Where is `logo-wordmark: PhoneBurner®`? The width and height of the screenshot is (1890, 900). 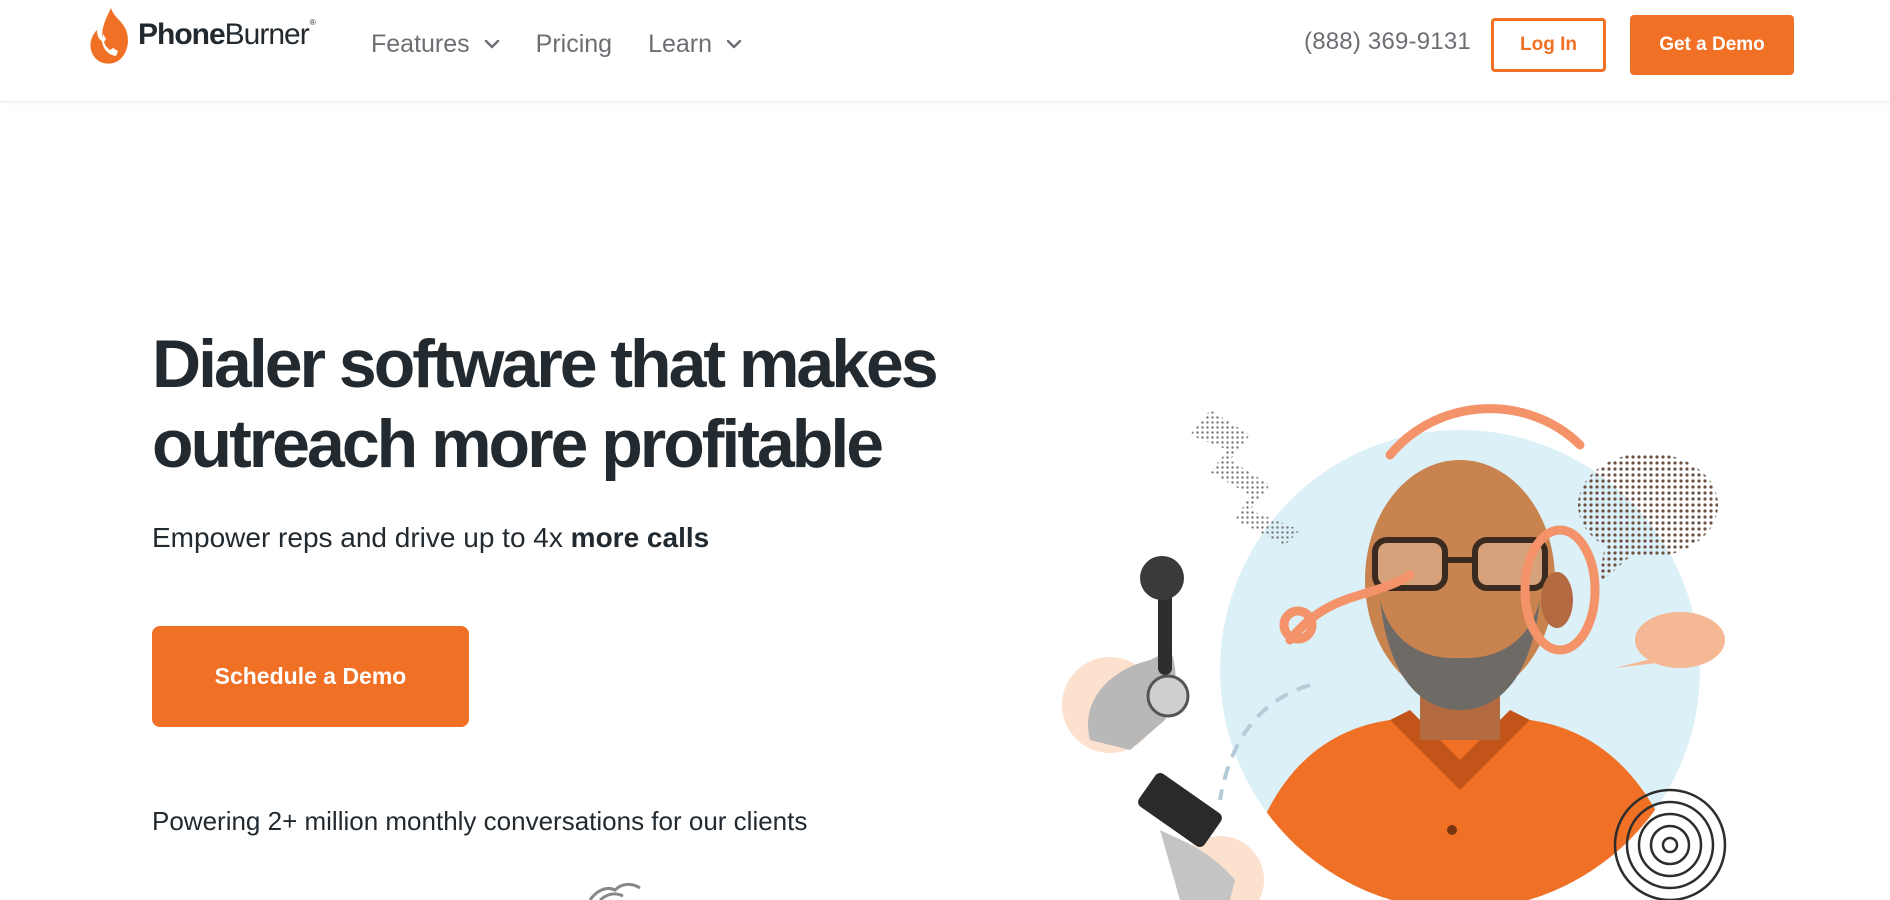 logo-wordmark: PhoneBurner® is located at coordinates (227, 35).